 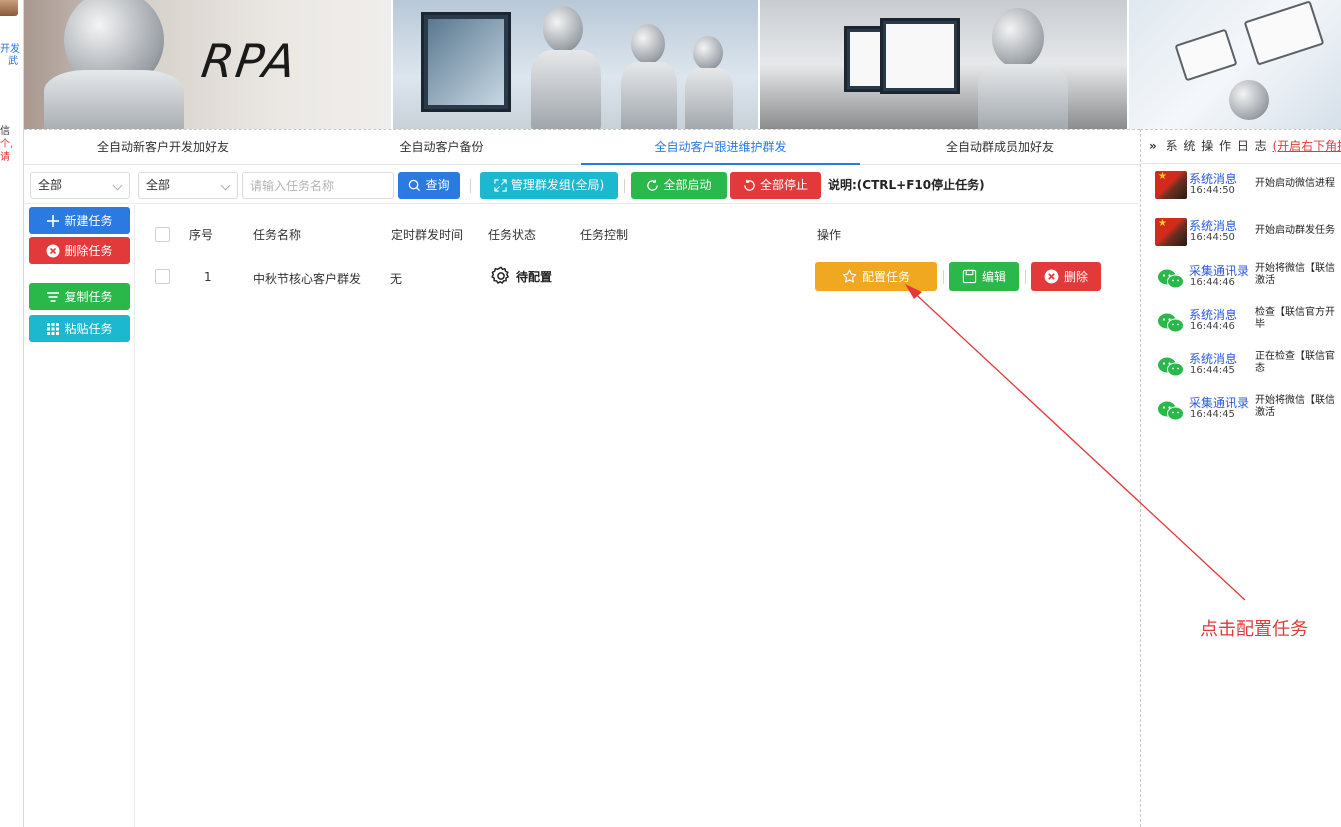 I want to click on column-header-schedule: 定时群发时间, so click(x=427, y=235).